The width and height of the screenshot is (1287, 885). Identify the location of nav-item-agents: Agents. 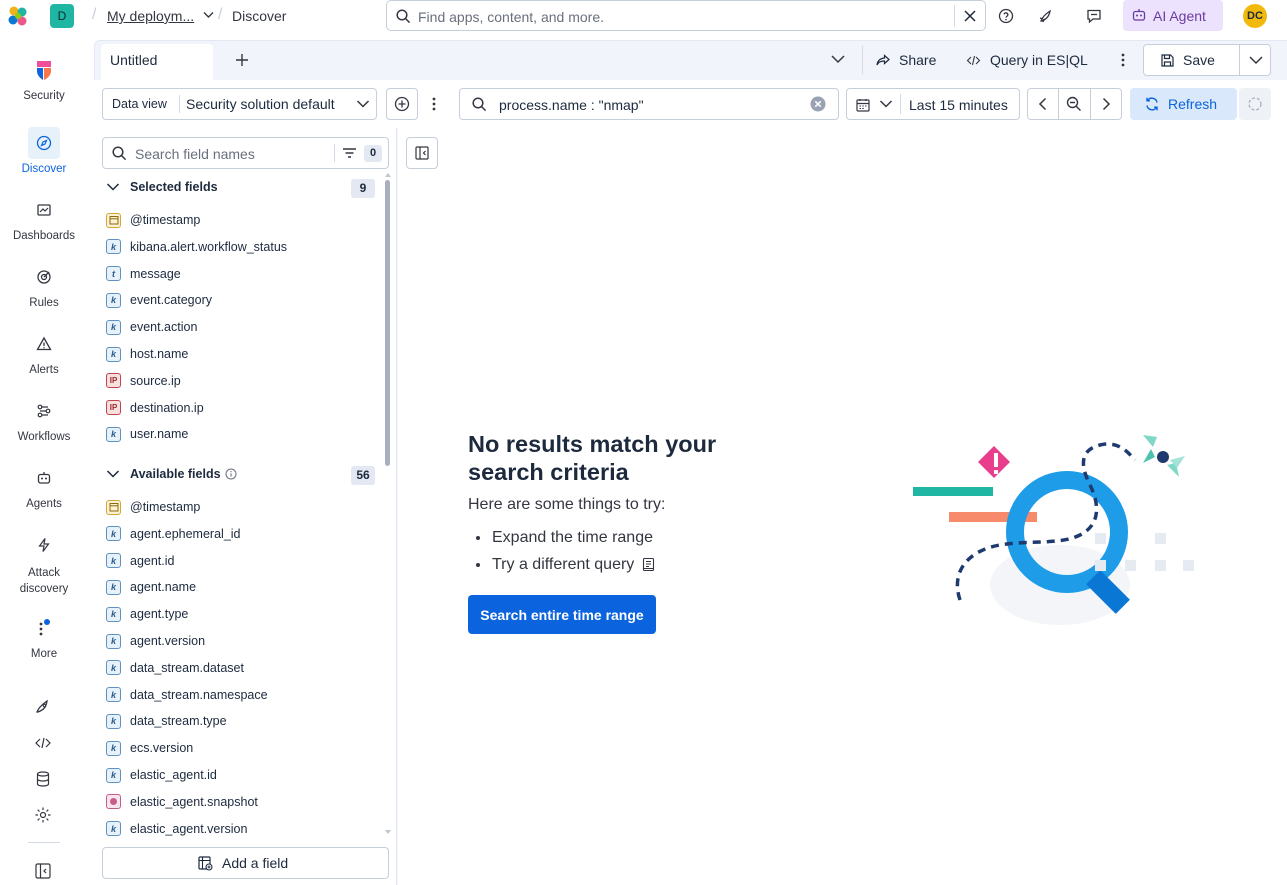
(44, 486).